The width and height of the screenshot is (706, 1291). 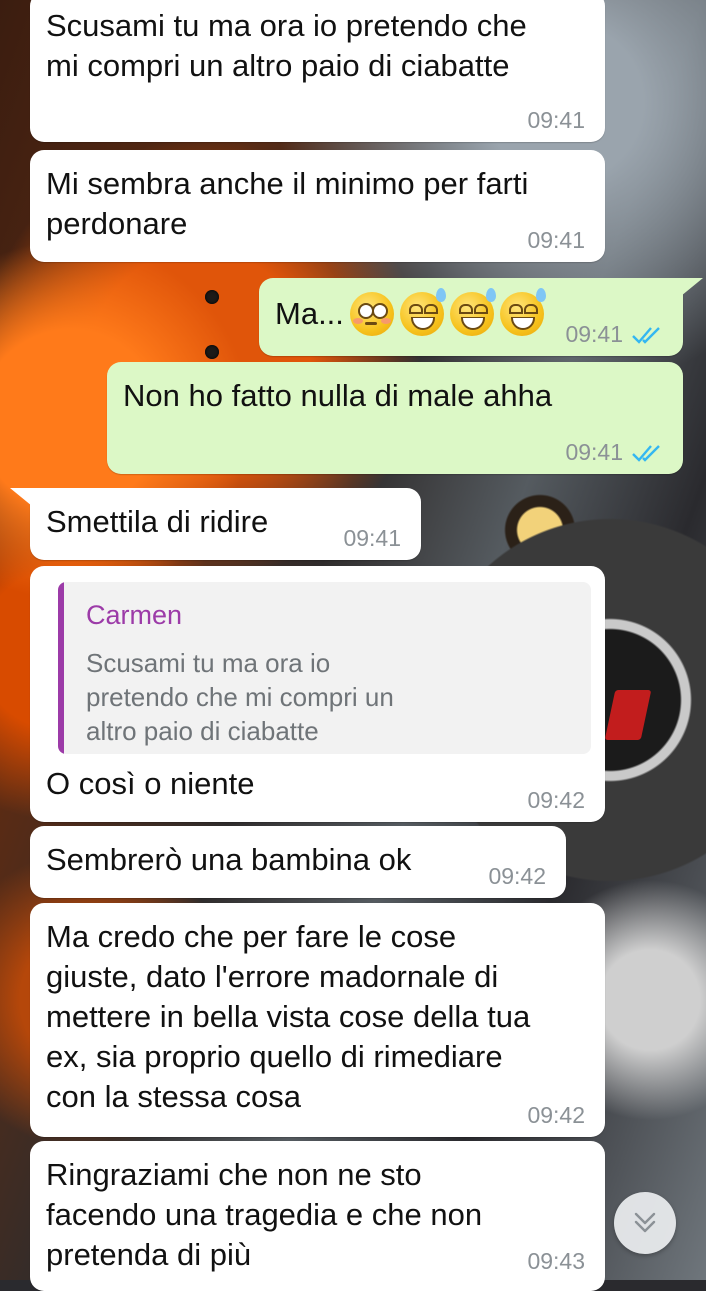 What do you see at coordinates (157, 521) in the screenshot?
I see `message-text: Smettila di ridire` at bounding box center [157, 521].